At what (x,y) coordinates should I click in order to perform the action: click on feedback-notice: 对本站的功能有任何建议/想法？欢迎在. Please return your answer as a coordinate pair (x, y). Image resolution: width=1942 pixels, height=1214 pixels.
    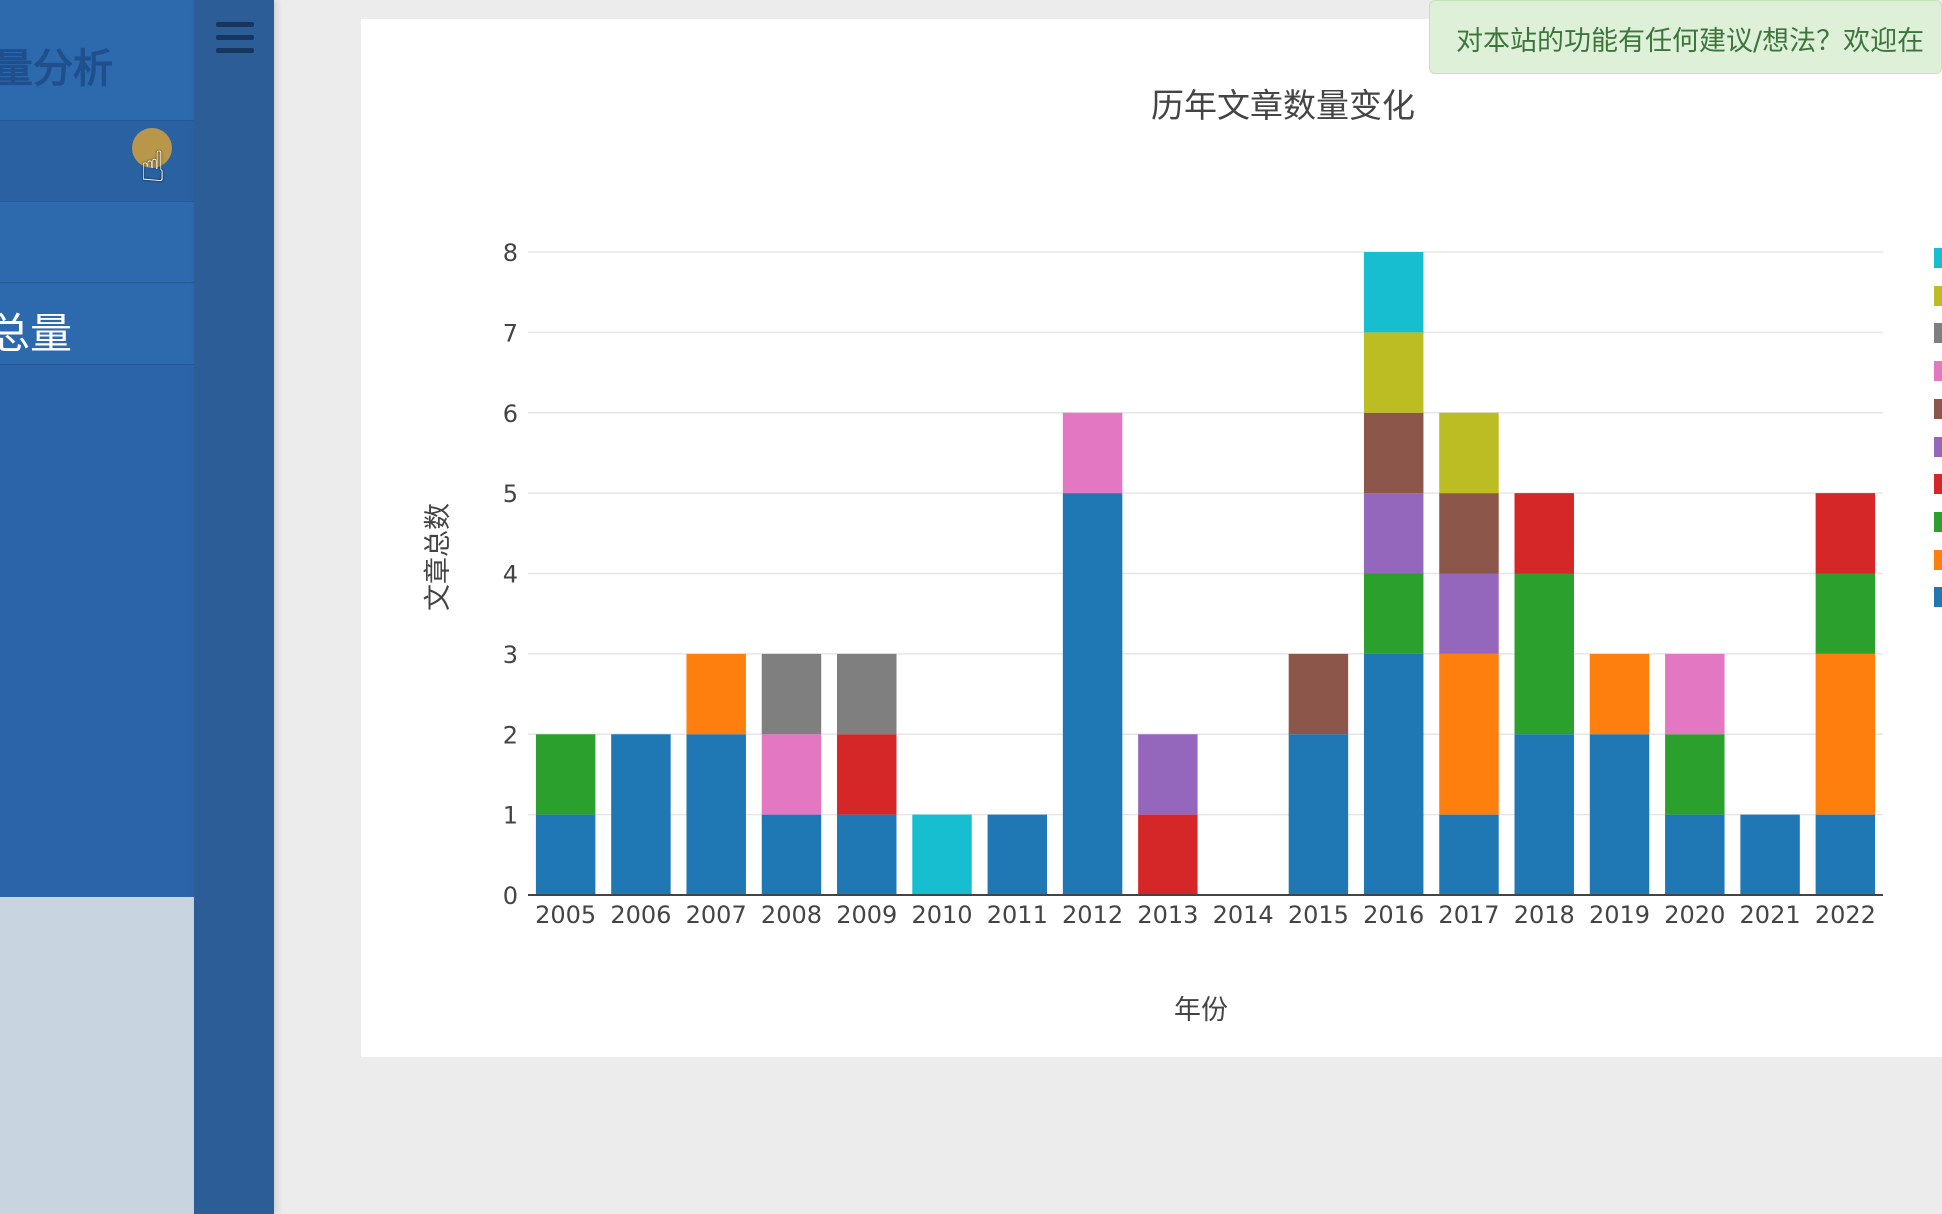
    Looking at the image, I should click on (1685, 37).